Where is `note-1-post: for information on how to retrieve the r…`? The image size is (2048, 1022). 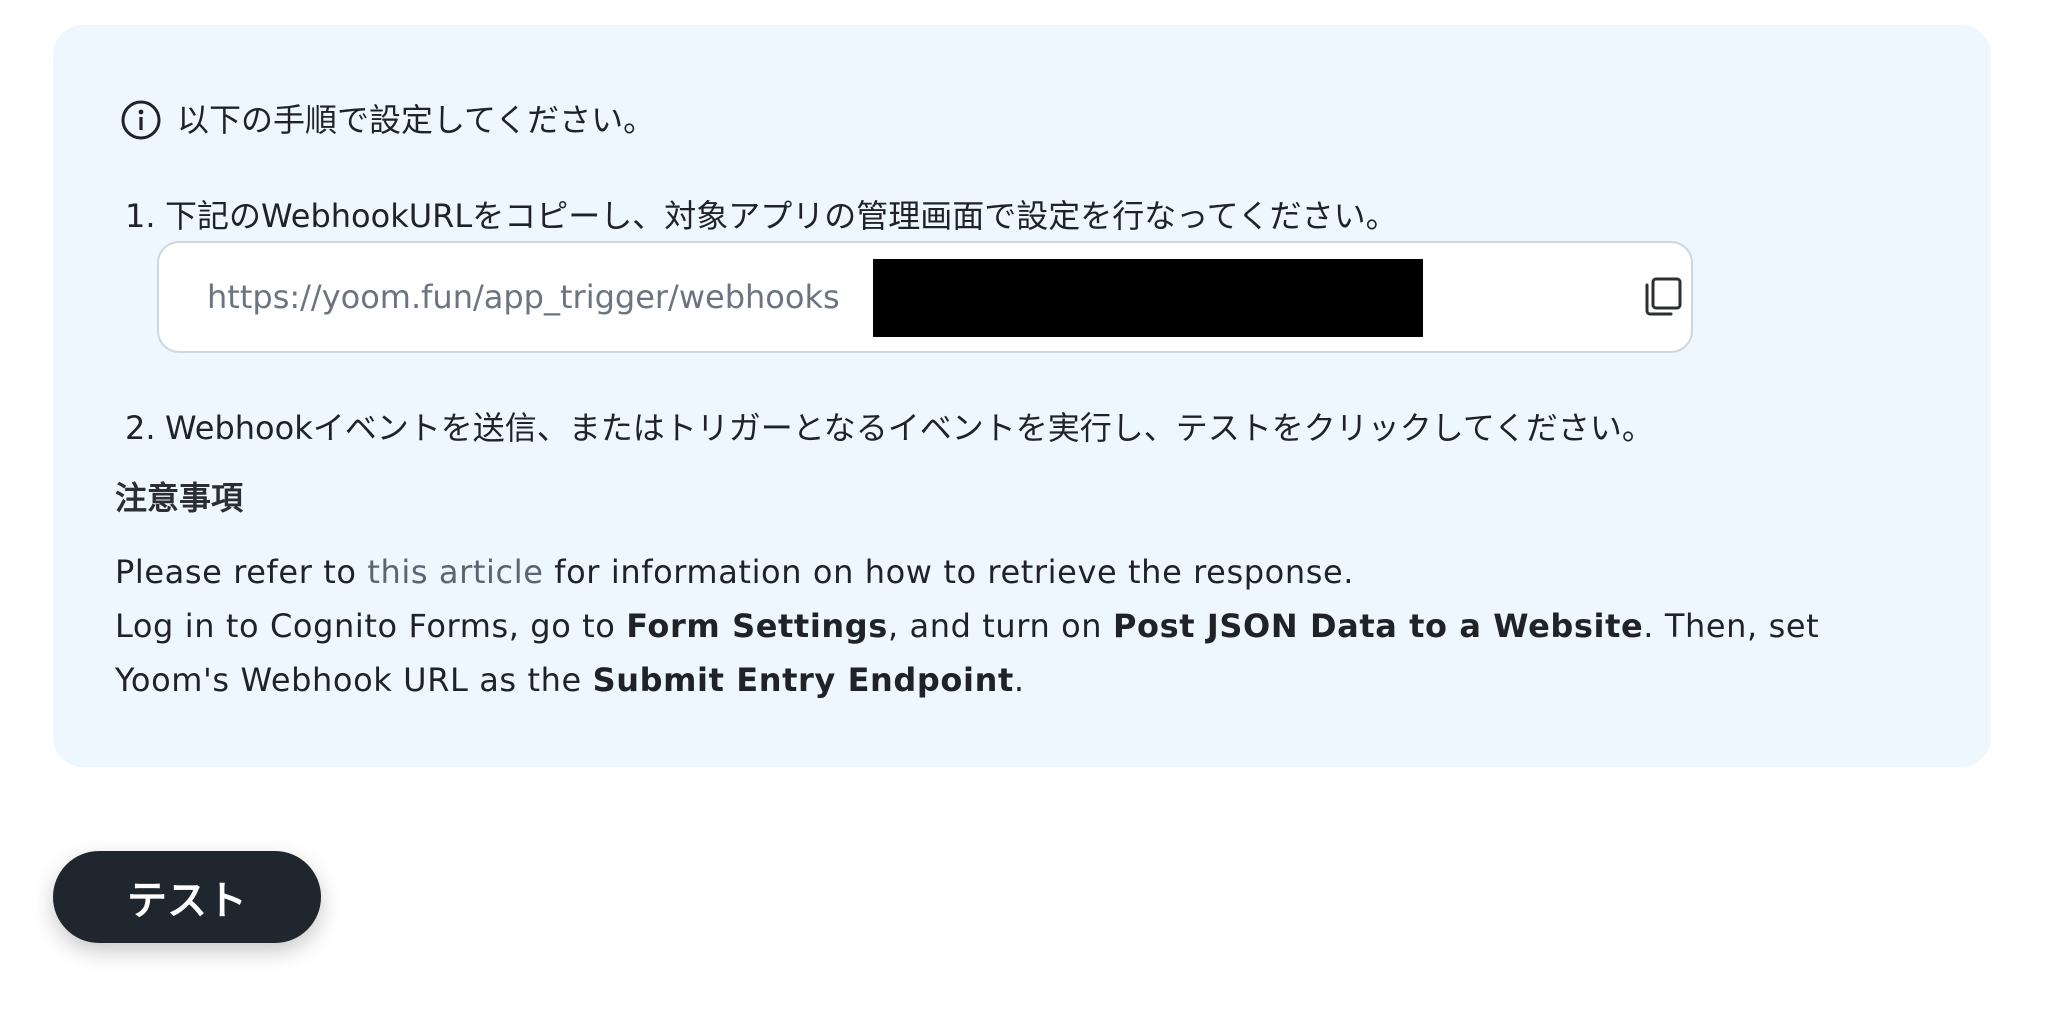 note-1-post: for information on how to retrieve the r… is located at coordinates (949, 572).